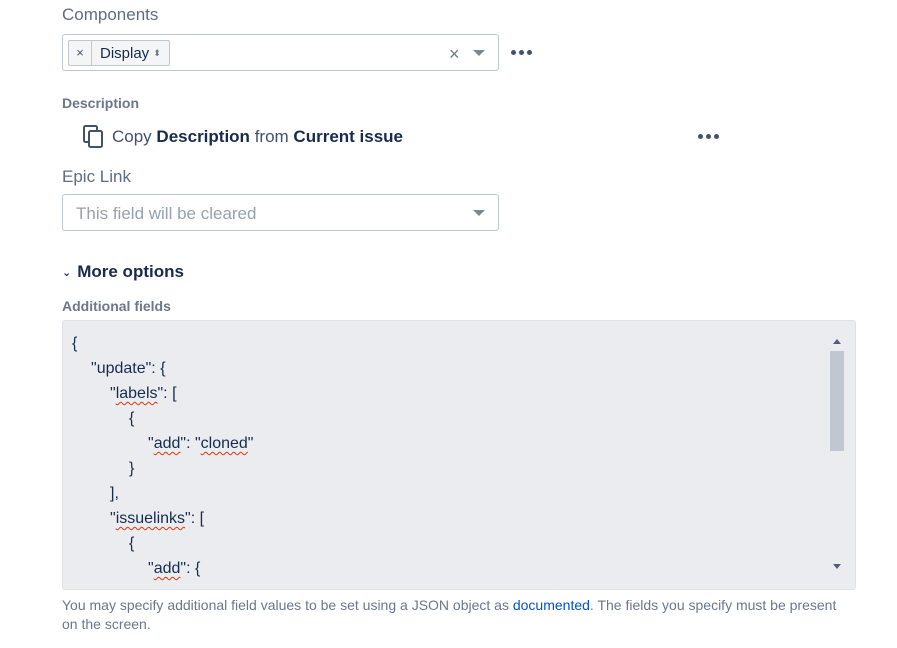 The image size is (897, 648). Describe the element at coordinates (837, 454) in the screenshot. I see `scrollbar` at that location.